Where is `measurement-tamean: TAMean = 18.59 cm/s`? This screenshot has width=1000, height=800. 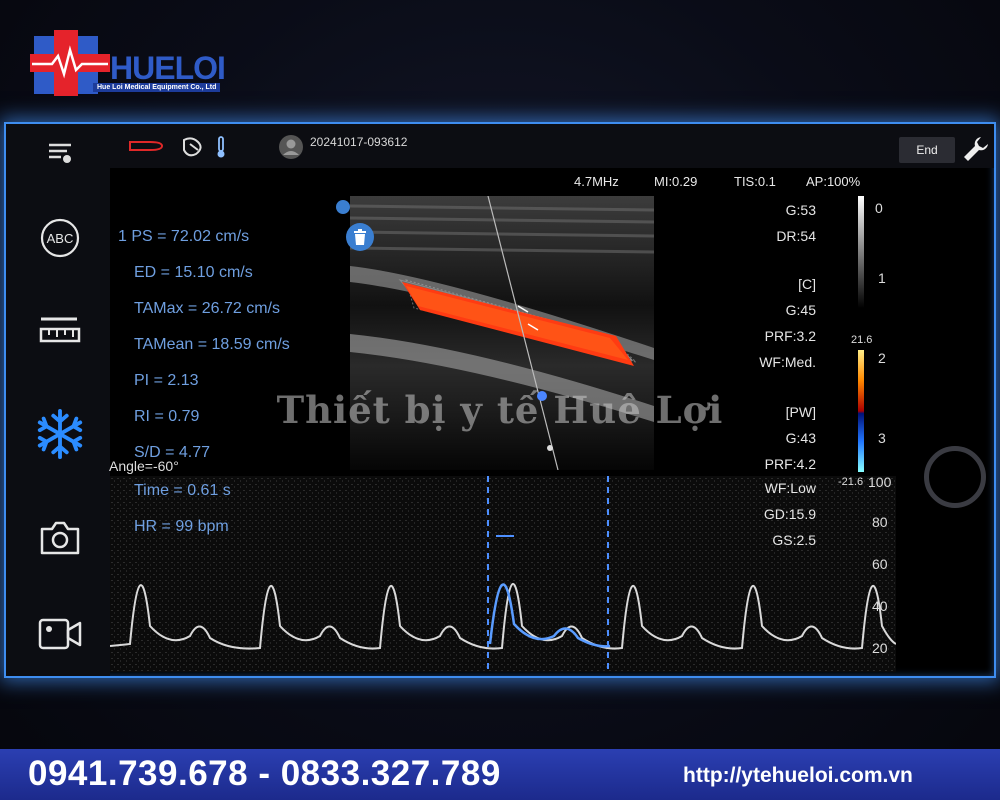
measurement-tamean: TAMean = 18.59 cm/s is located at coordinates (212, 344).